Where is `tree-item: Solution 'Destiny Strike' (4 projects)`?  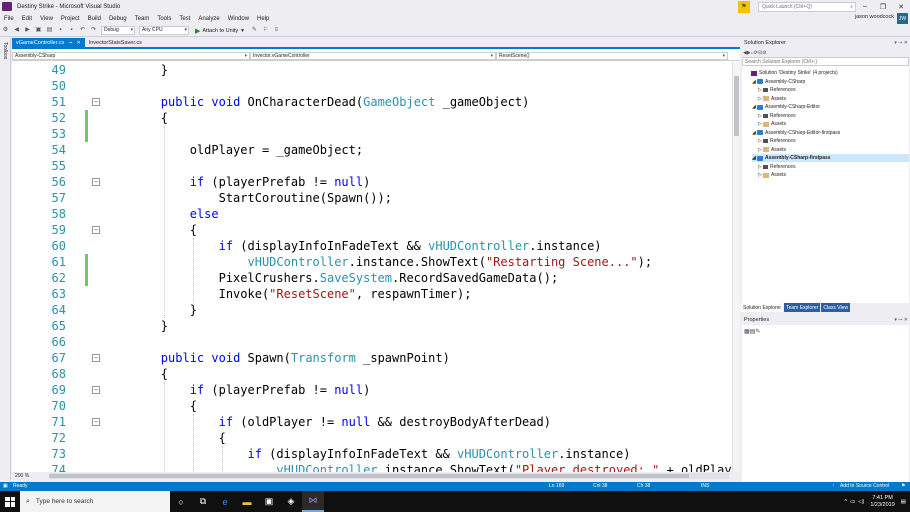
tree-item: Solution 'Destiny Strike' (4 projects) is located at coordinates (792, 73).